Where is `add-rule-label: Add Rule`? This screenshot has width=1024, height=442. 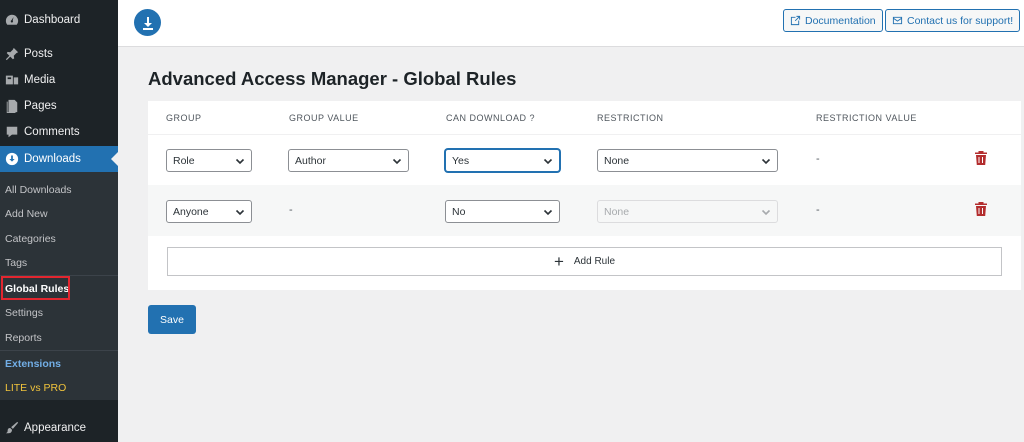 add-rule-label: Add Rule is located at coordinates (594, 261).